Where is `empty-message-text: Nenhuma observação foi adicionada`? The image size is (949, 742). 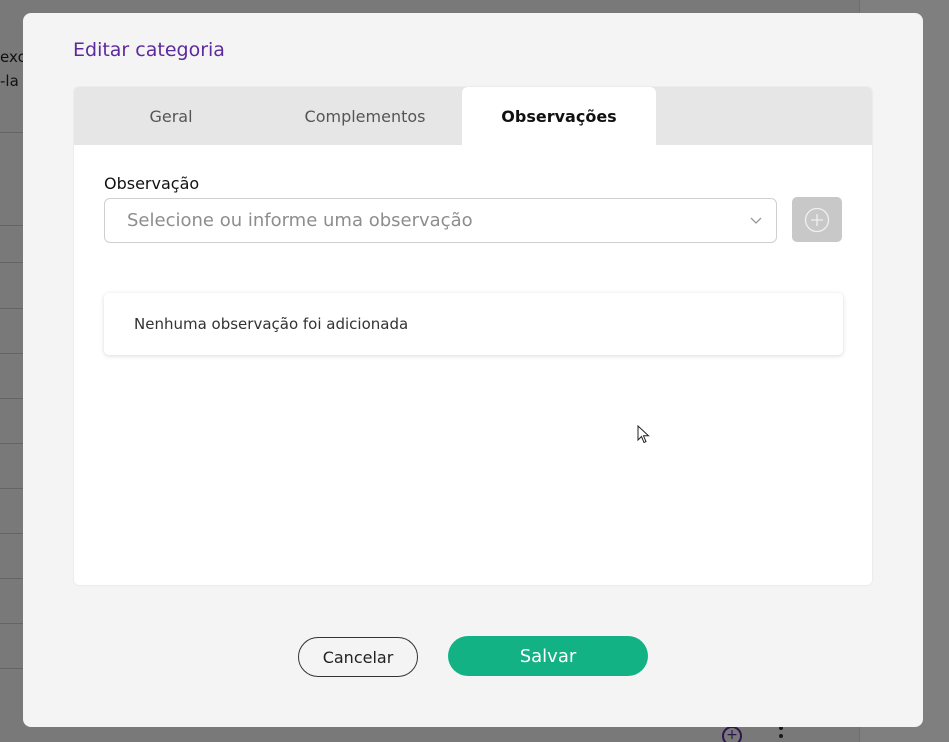 empty-message-text: Nenhuma observação foi adicionada is located at coordinates (271, 324).